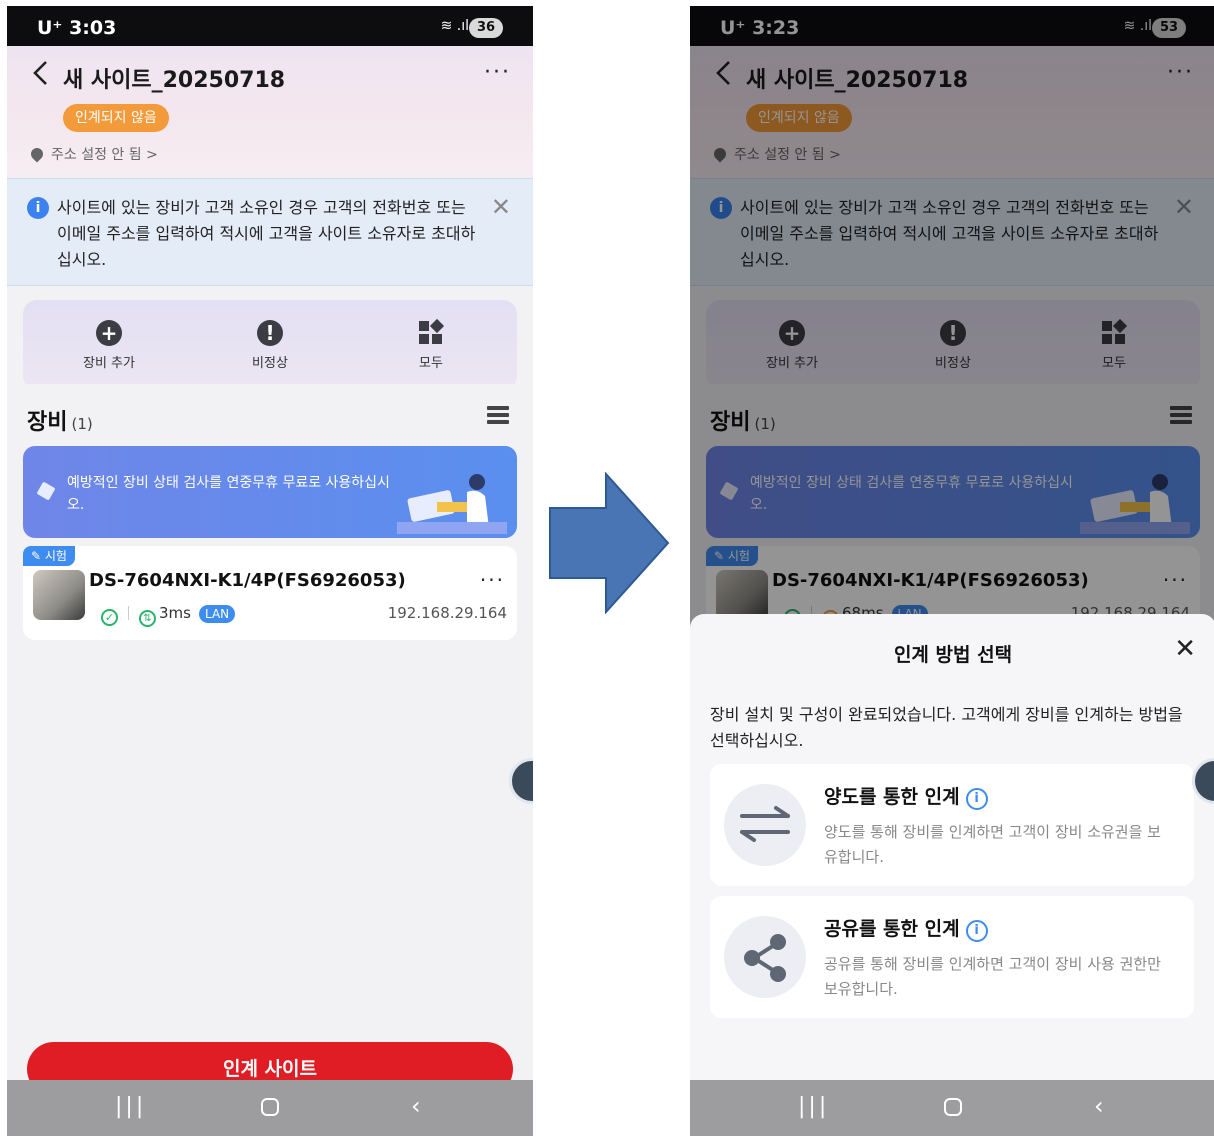 The image size is (1214, 1136). Describe the element at coordinates (270, 333) in the screenshot. I see `alert-circle-icon: !` at that location.